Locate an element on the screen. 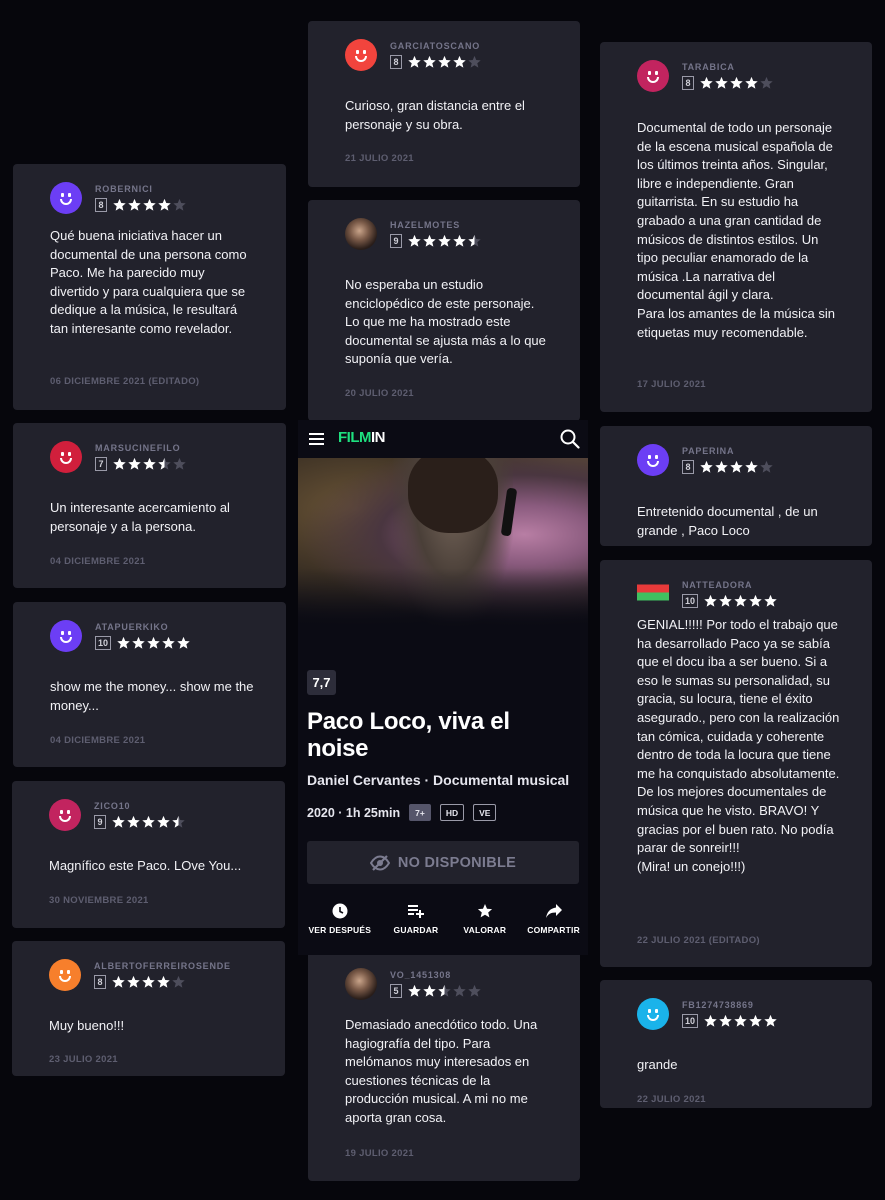 The image size is (885, 1200). rate-button: VALORAR is located at coordinates (484, 919).